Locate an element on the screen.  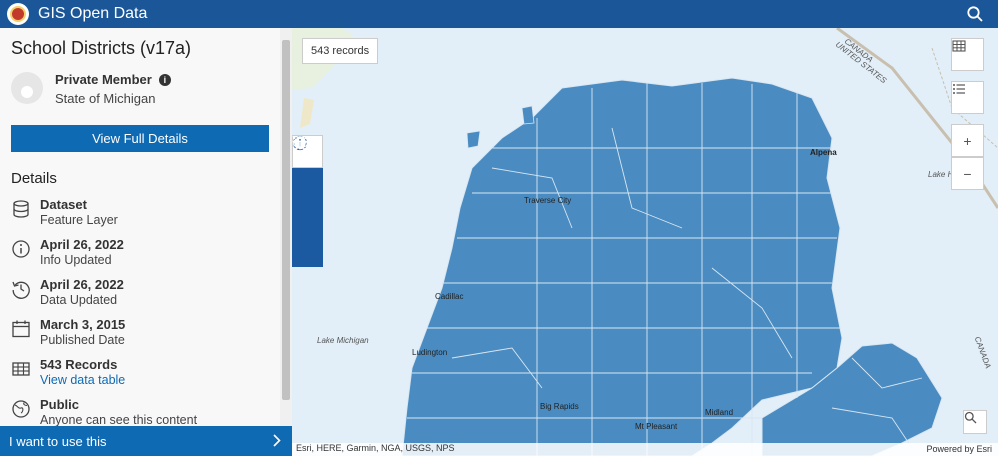
records-badge: 543 records is located at coordinates (340, 51).